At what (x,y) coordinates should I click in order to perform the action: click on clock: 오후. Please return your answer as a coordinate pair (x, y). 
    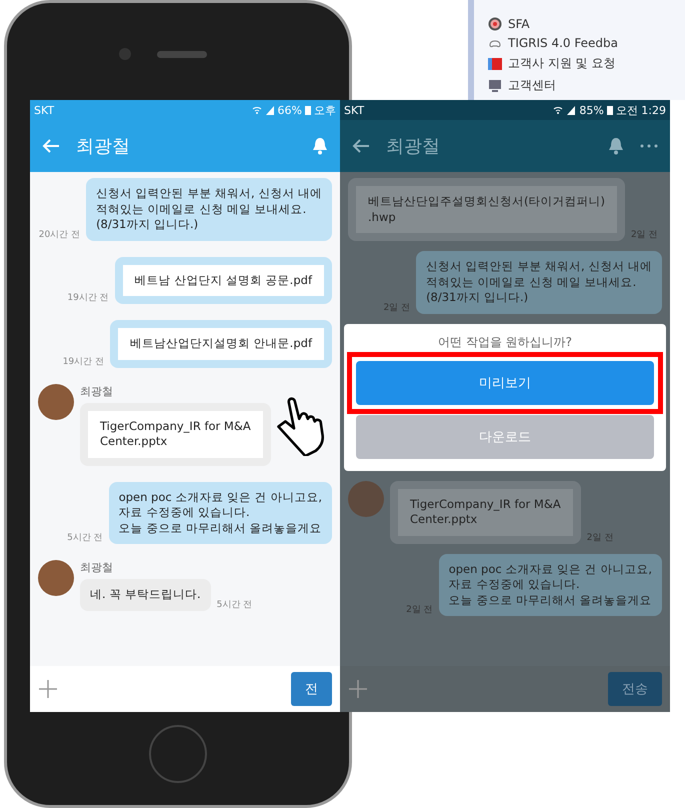
    Looking at the image, I should click on (325, 110).